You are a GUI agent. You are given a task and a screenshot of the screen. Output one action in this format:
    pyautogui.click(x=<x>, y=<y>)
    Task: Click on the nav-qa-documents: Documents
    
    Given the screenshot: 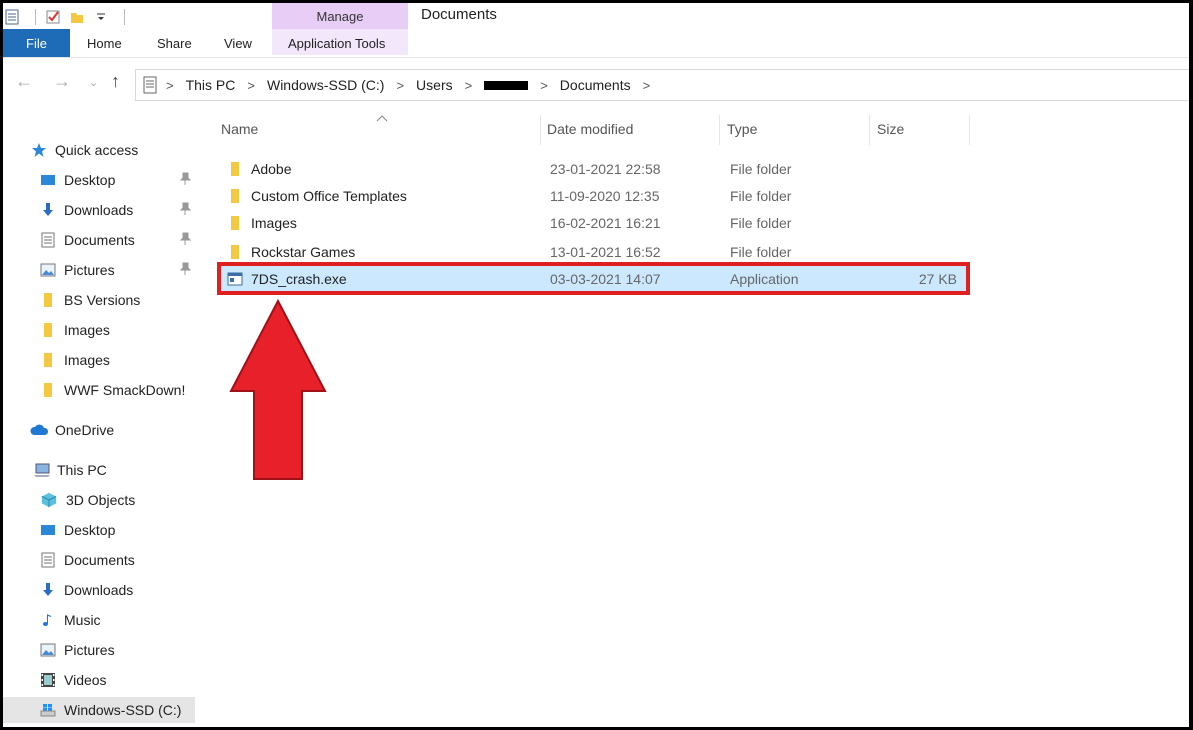 What is the action you would take?
    pyautogui.click(x=99, y=240)
    